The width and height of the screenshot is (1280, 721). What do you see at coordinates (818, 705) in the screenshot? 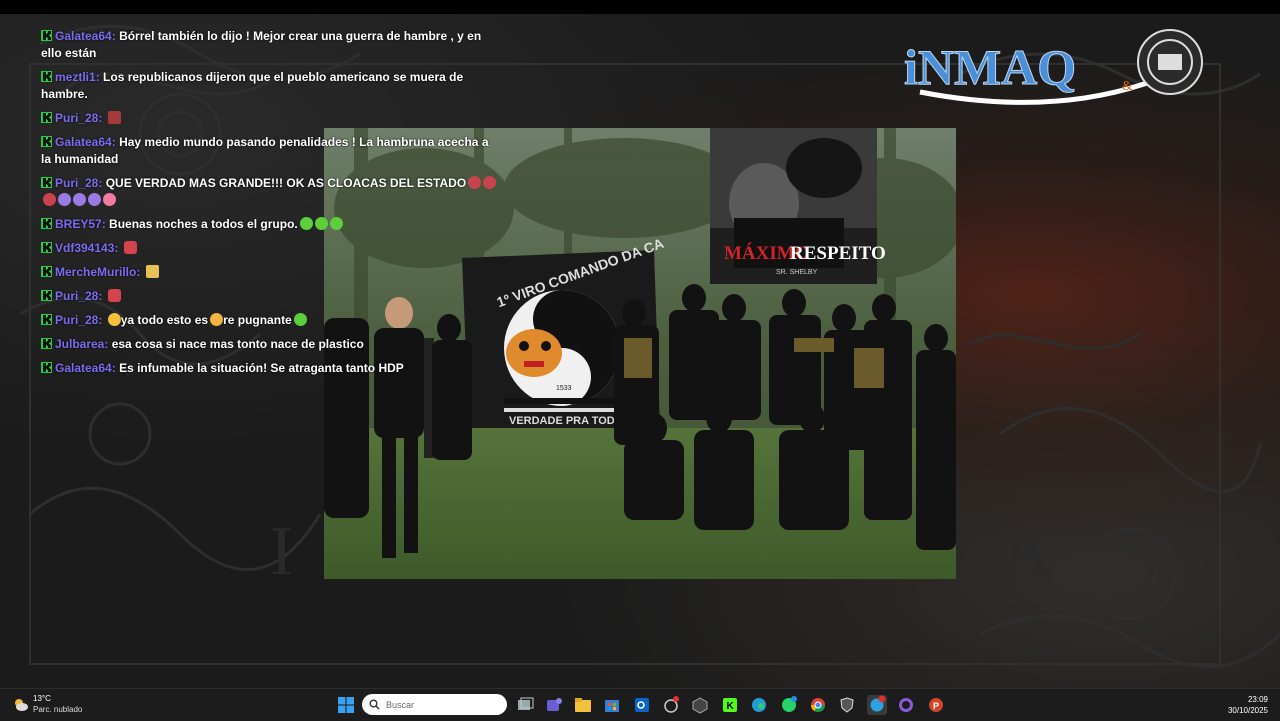
I see `chrome-icon` at bounding box center [818, 705].